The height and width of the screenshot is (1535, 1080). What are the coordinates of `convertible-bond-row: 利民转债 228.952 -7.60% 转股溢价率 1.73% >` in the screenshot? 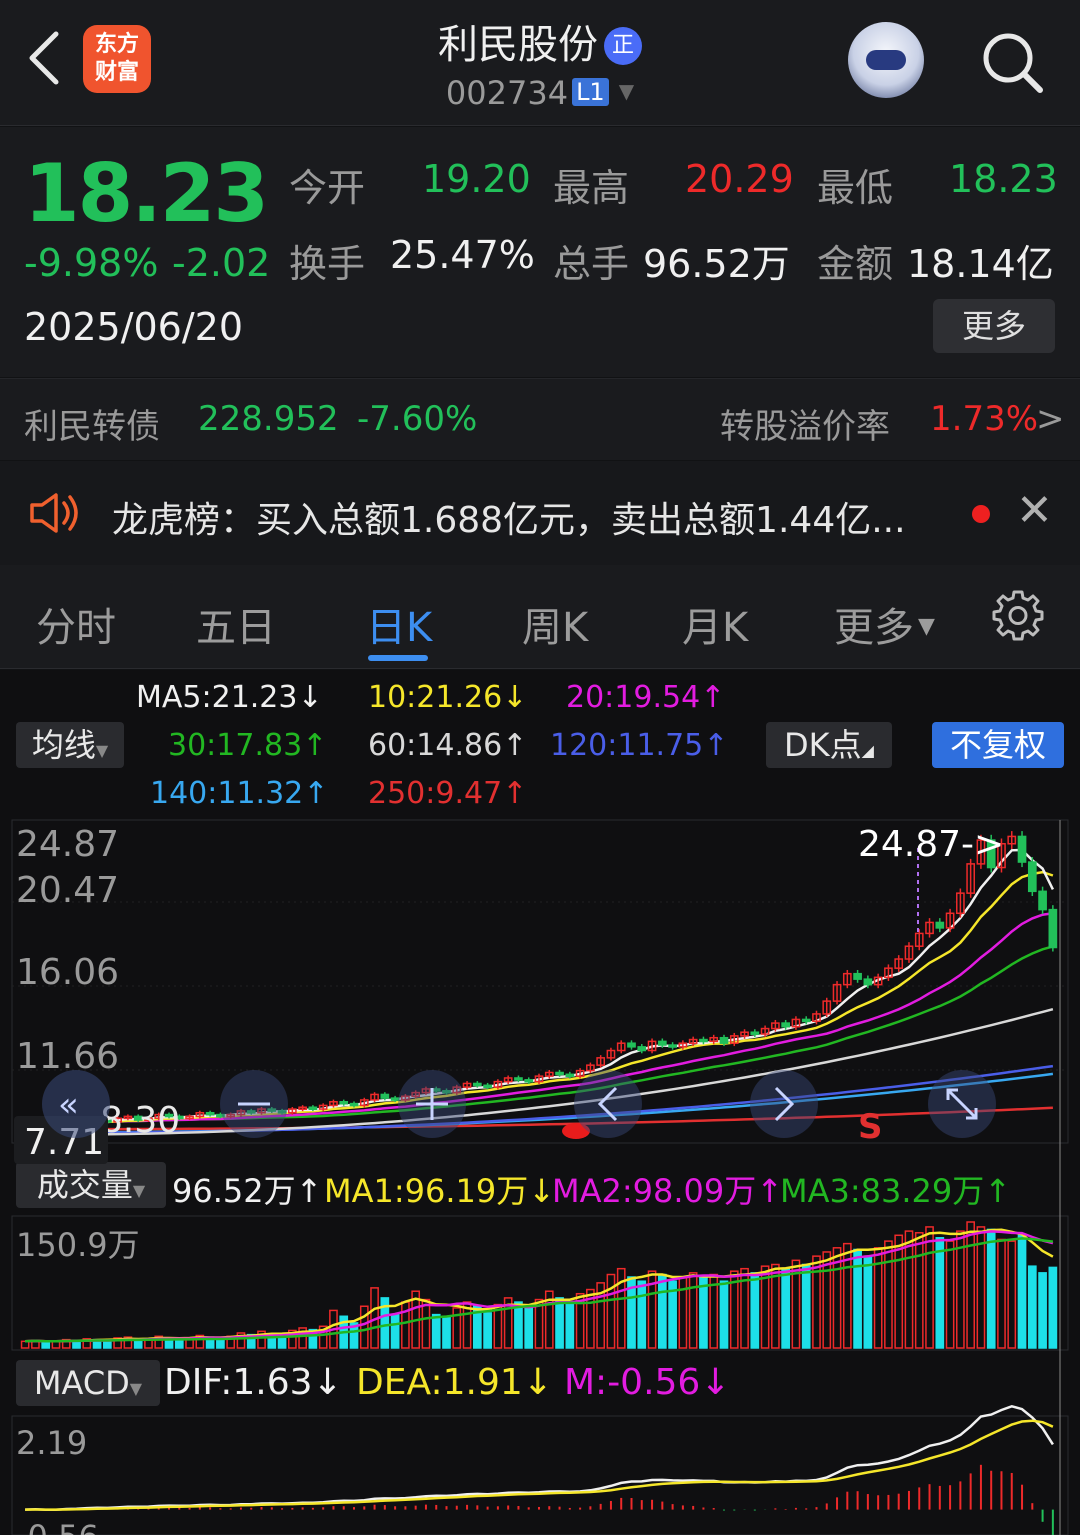 It's located at (540, 419).